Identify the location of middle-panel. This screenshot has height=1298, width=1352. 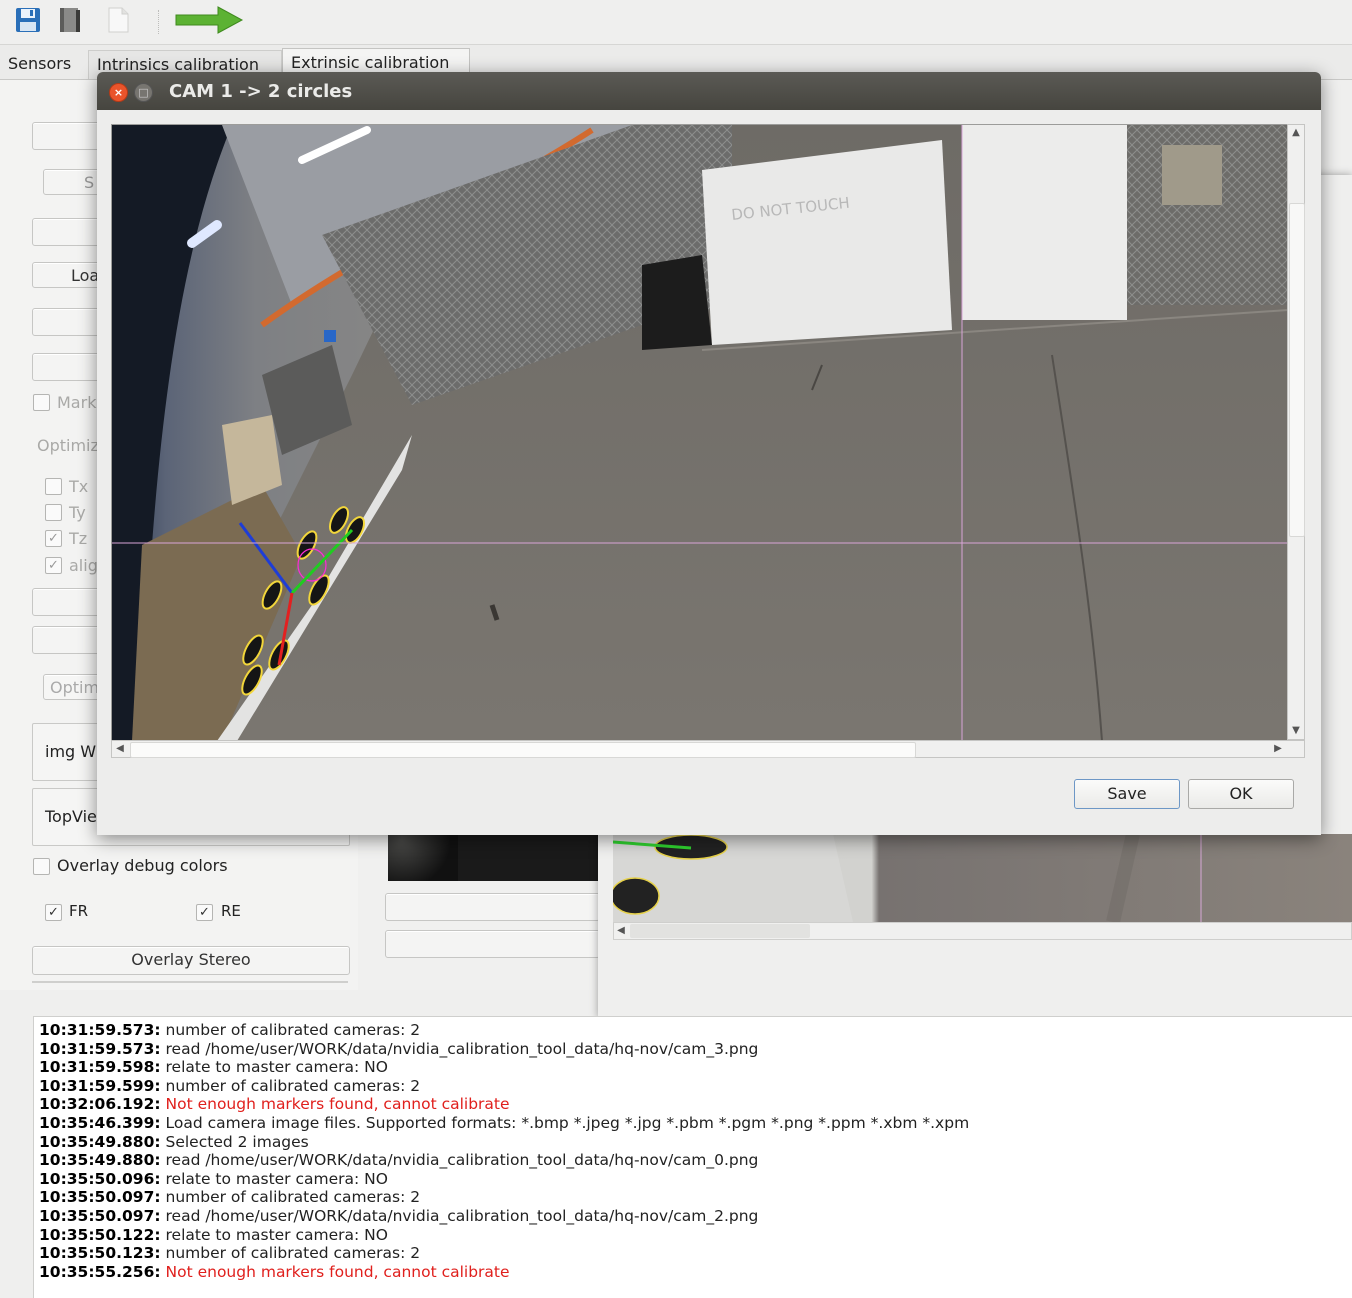
(479, 912).